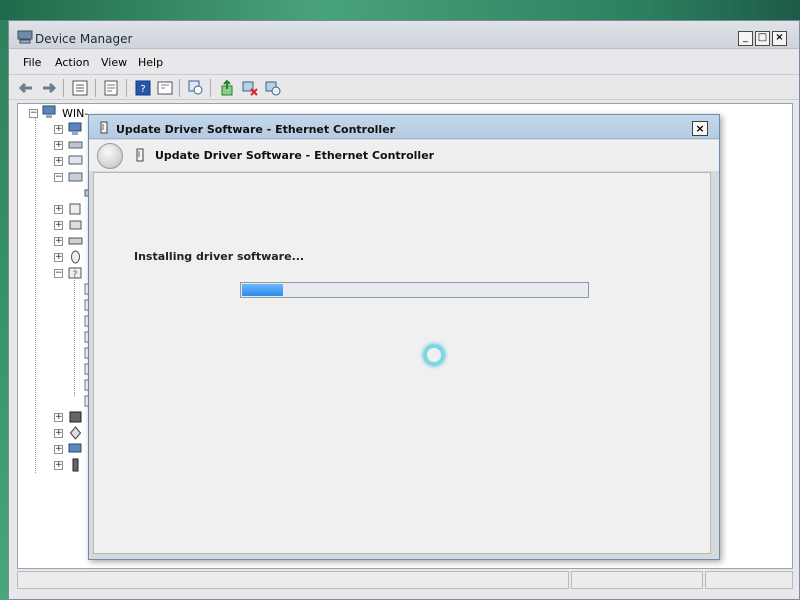  I want to click on tree-item-d: + D, so click(58, 145).